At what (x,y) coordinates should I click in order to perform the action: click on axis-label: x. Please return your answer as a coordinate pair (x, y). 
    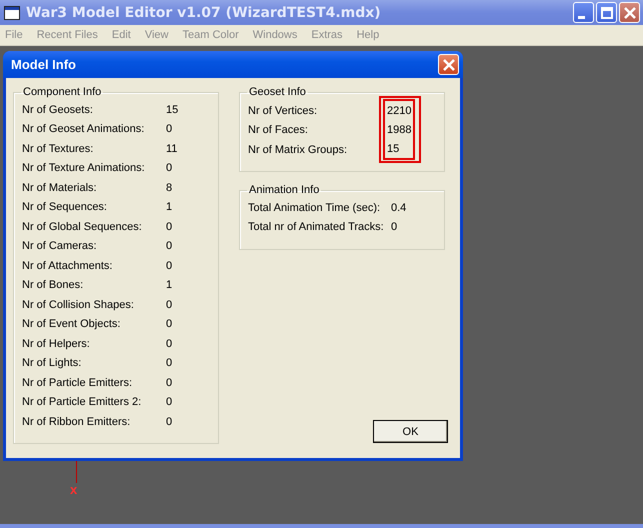
    Looking at the image, I should click on (74, 490).